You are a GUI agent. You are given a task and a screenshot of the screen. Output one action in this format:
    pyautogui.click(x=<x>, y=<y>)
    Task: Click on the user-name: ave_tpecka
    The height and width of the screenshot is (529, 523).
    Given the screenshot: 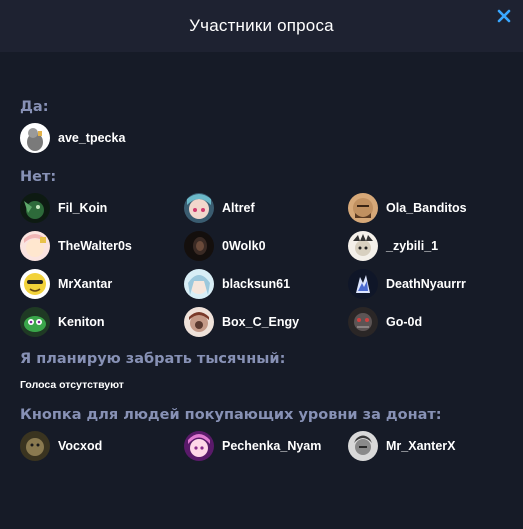 What is the action you would take?
    pyautogui.click(x=92, y=138)
    